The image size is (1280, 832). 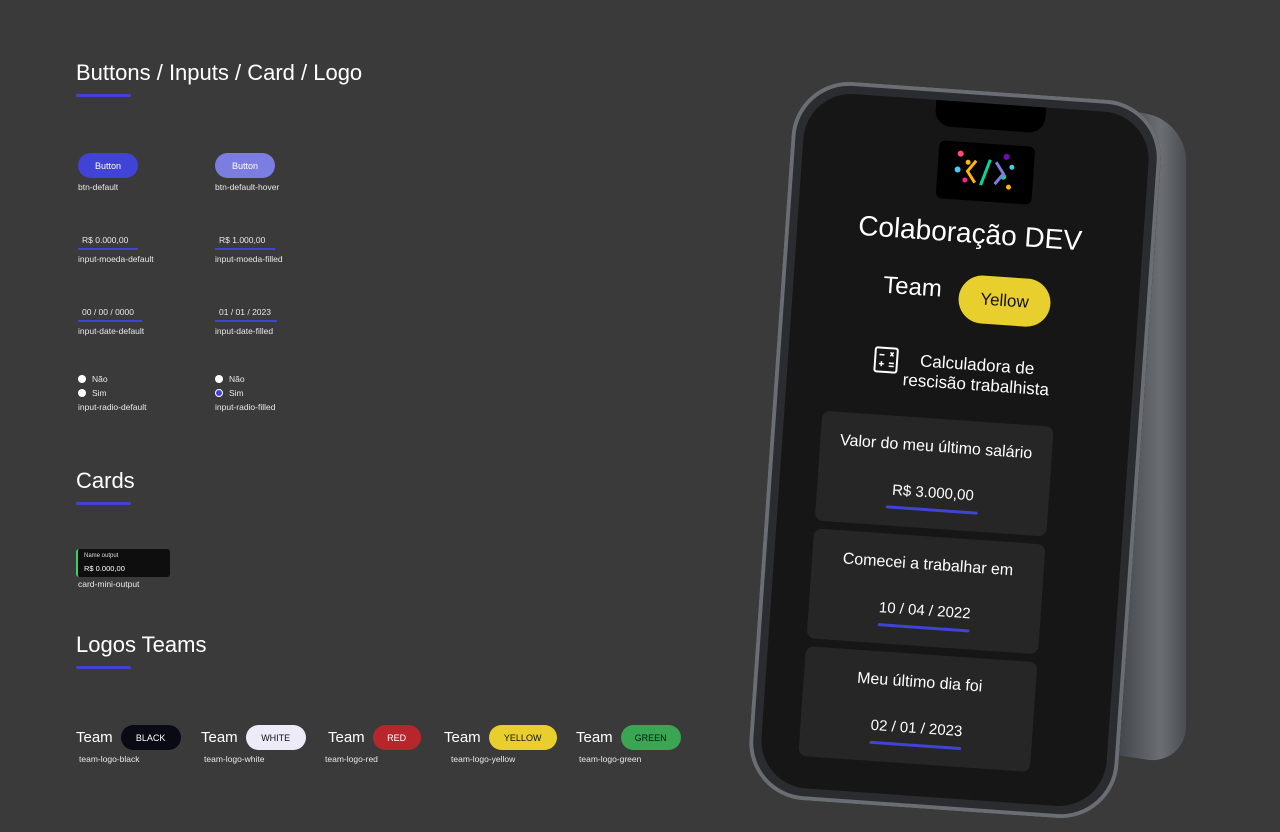 I want to click on team-pill-white: WHITE, so click(x=275, y=737).